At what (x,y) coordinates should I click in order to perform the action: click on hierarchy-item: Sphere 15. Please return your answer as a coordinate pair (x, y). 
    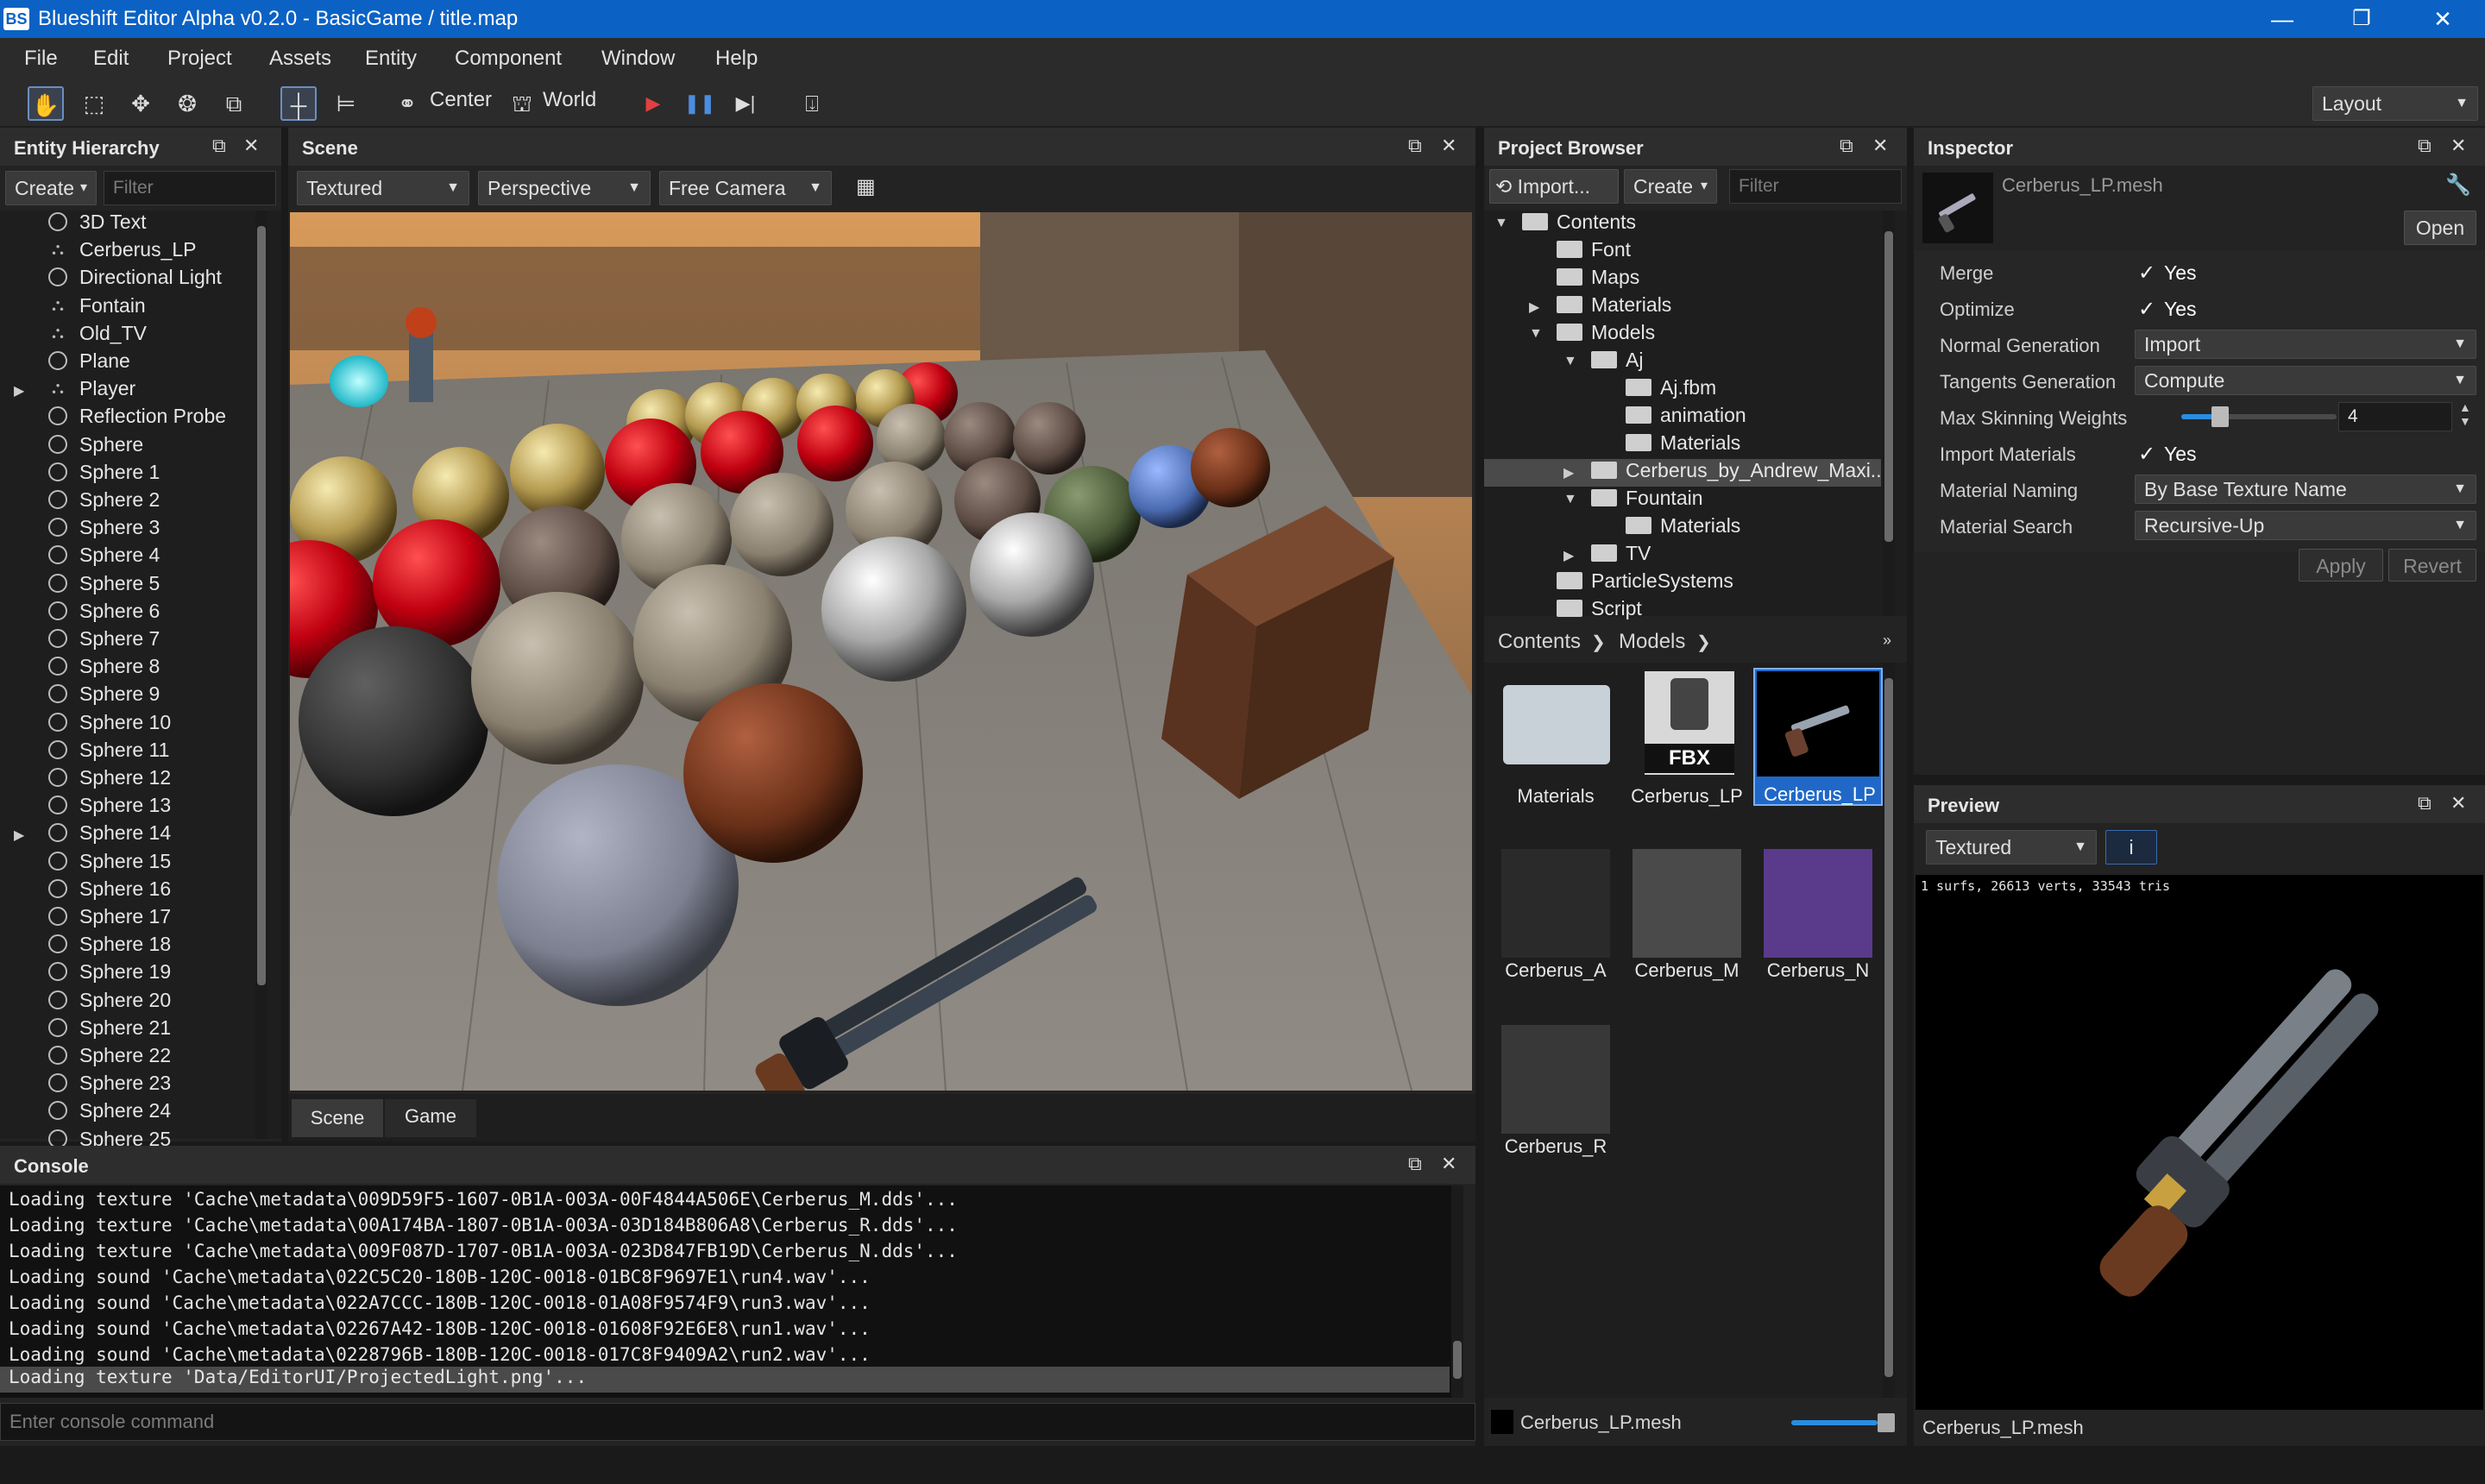
    Looking at the image, I should click on (125, 863).